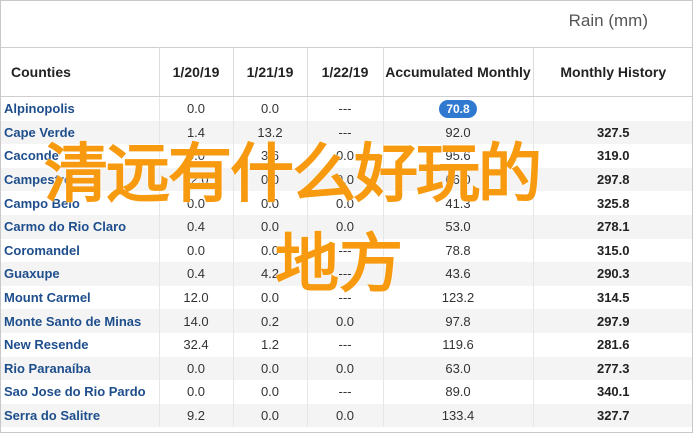 The height and width of the screenshot is (434, 694). What do you see at coordinates (270, 72) in the screenshot?
I see `column-header-date-2: 1/21/19` at bounding box center [270, 72].